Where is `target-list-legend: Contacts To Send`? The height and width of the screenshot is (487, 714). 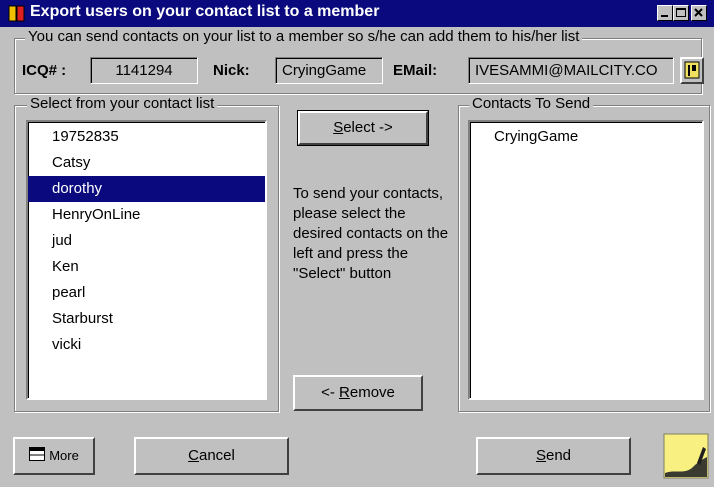
target-list-legend: Contacts To Send is located at coordinates (531, 103).